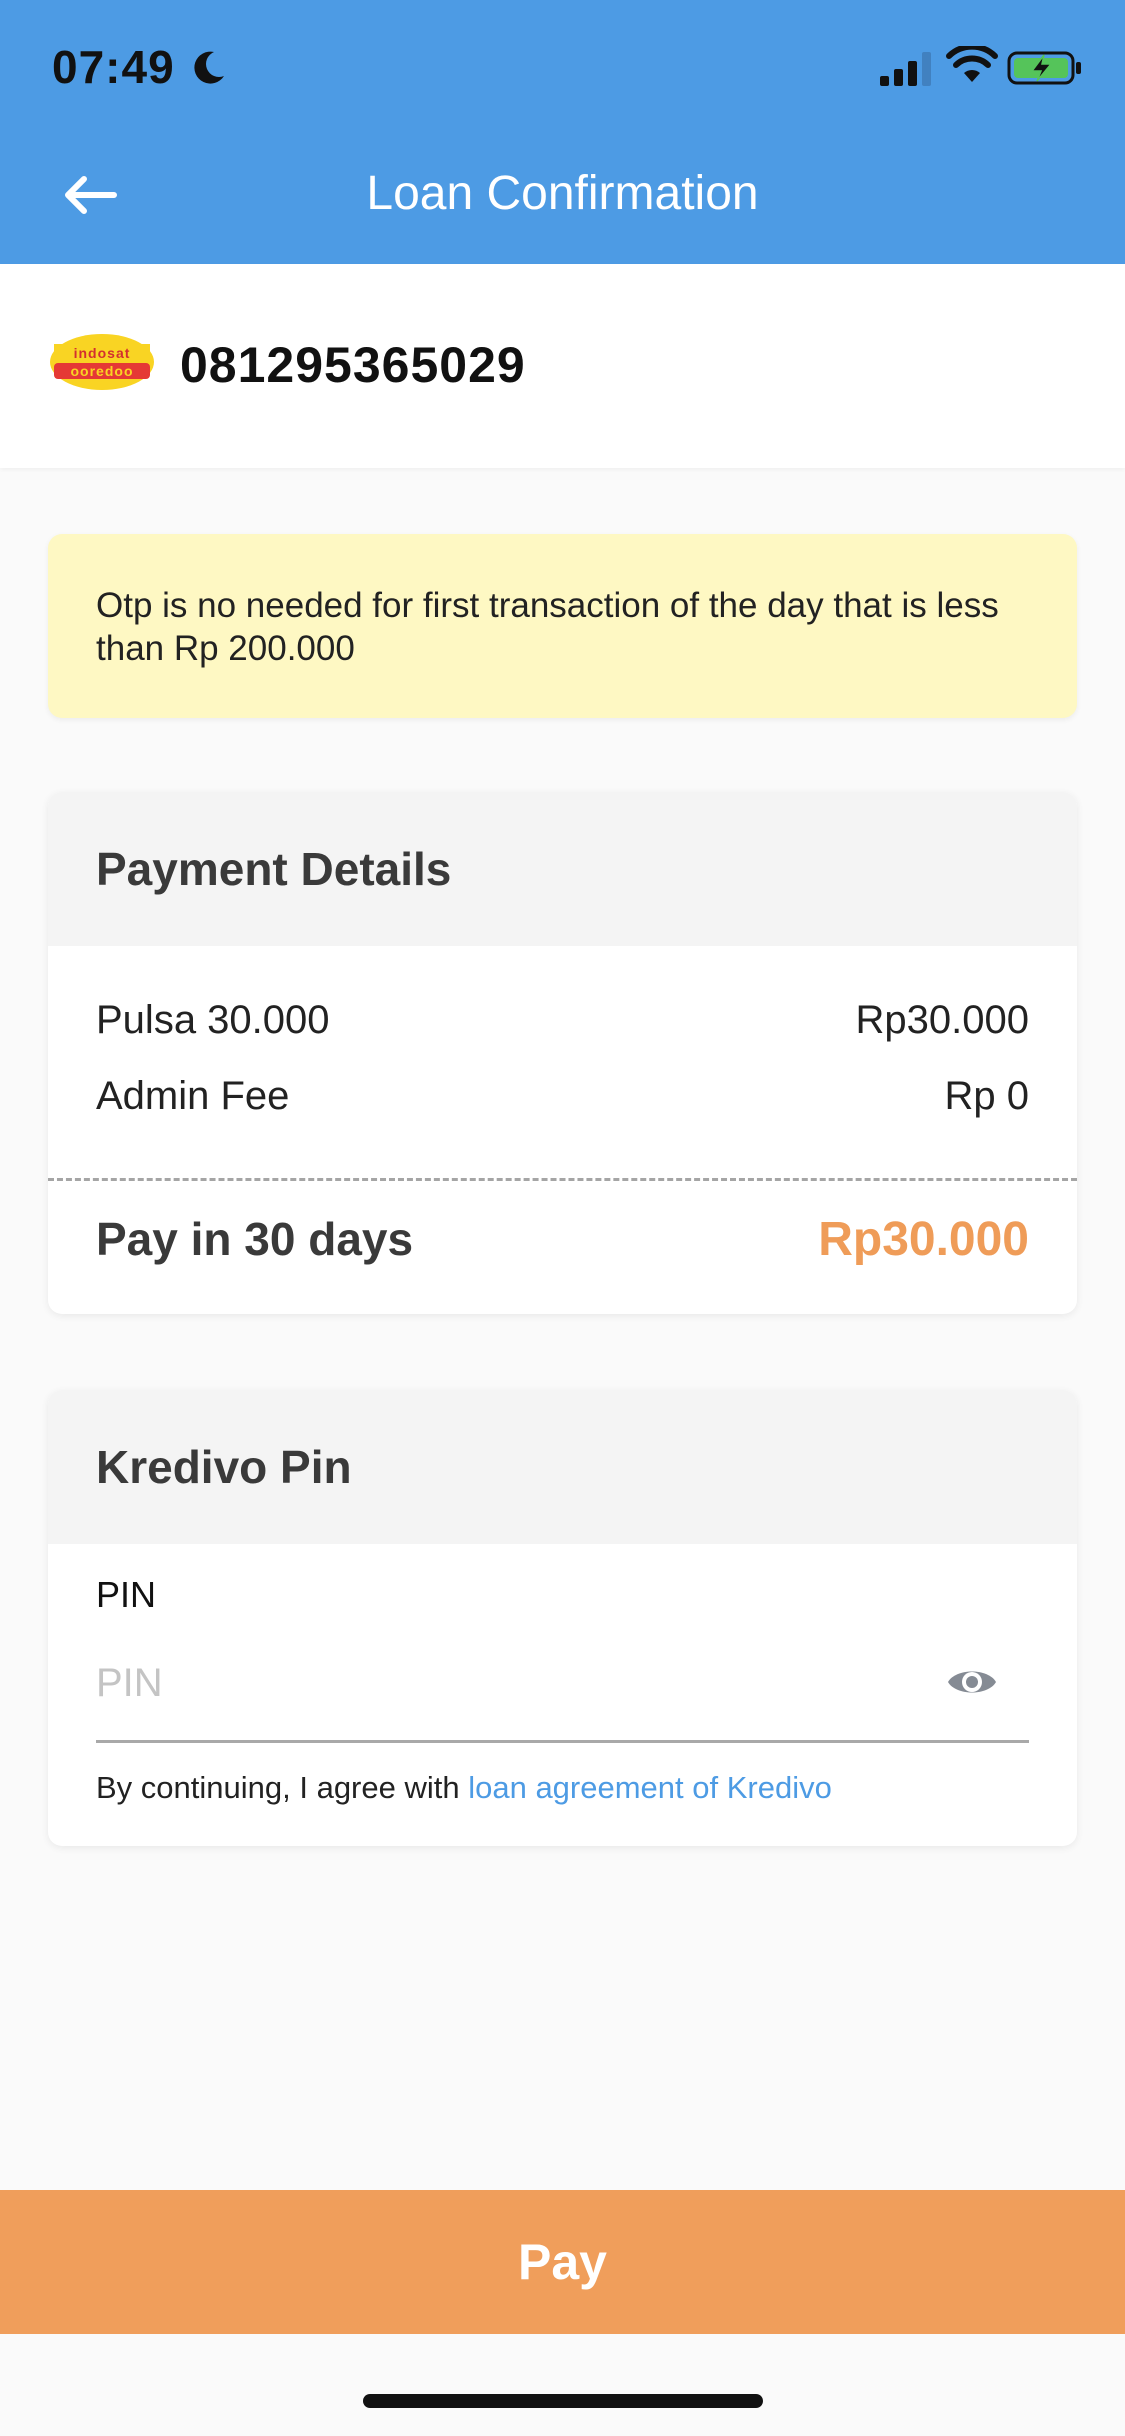 The width and height of the screenshot is (1125, 2436). What do you see at coordinates (562, 132) in the screenshot?
I see `app-header: 07:49 Loan Confirmation` at bounding box center [562, 132].